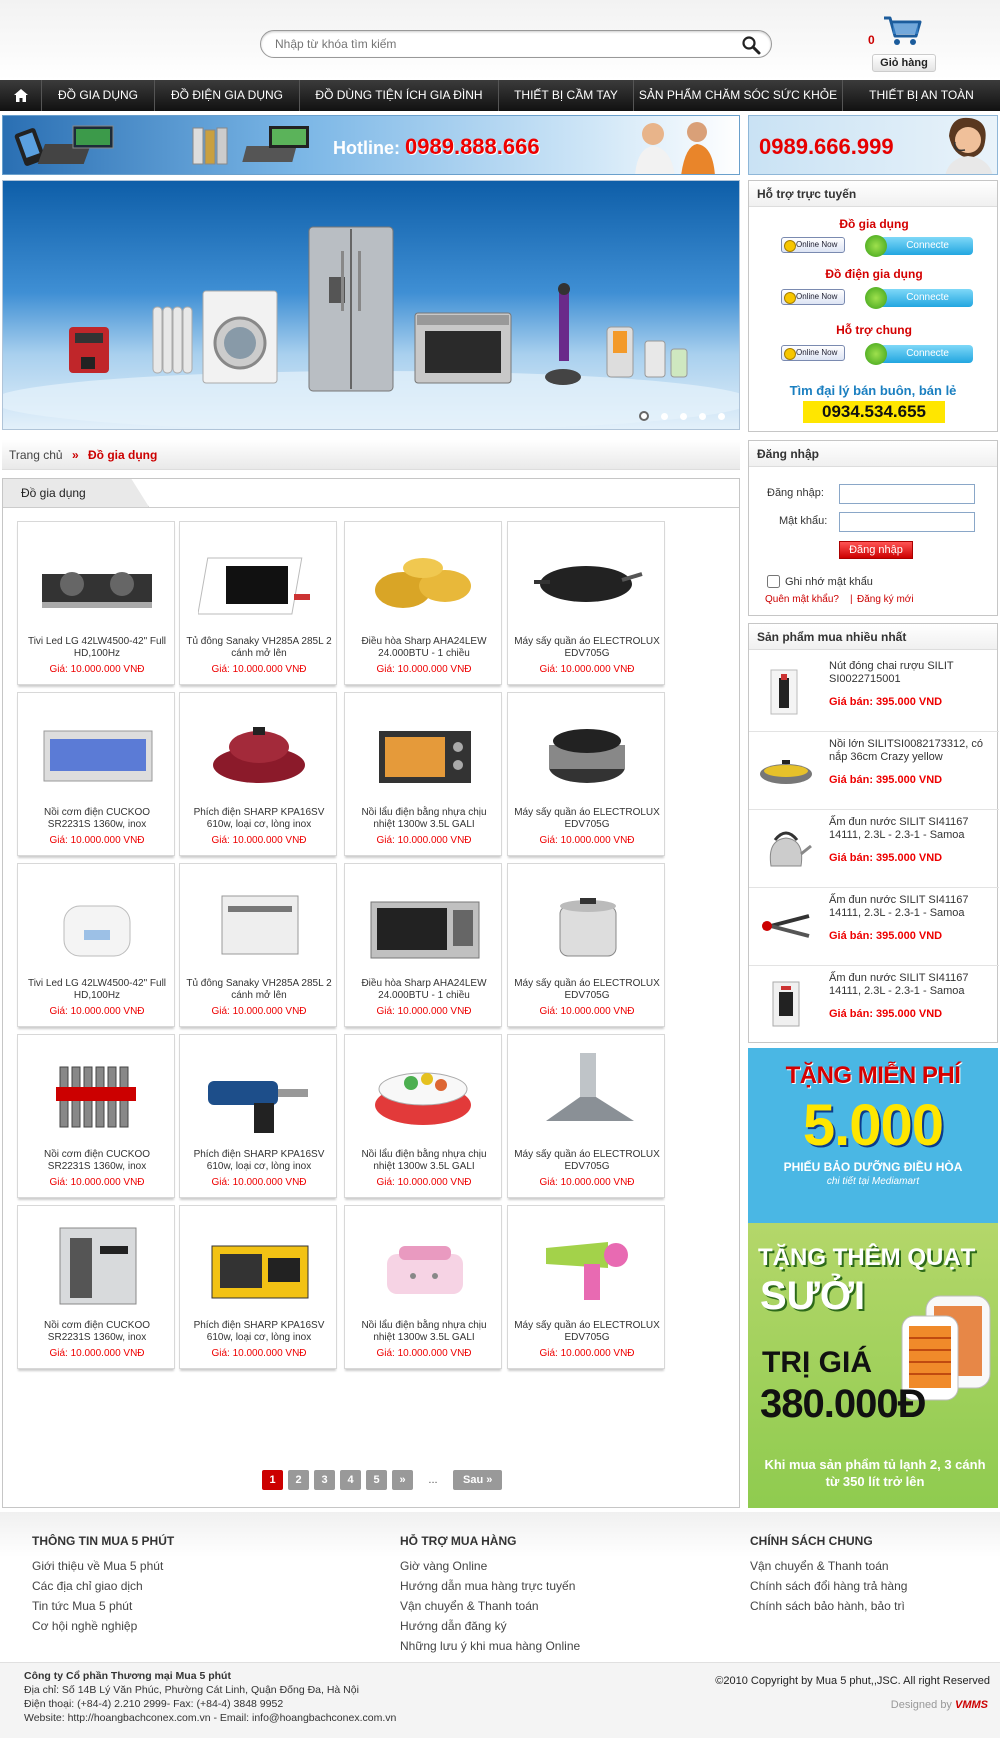 This screenshot has height=1738, width=1000. Describe the element at coordinates (971, 1705) in the screenshot. I see `designer-logo: VMMS` at that location.